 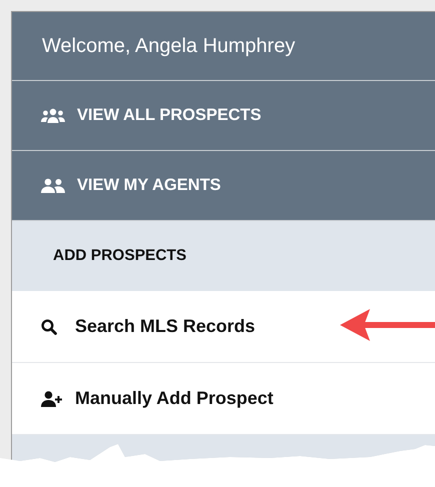 I want to click on add-user-icon, so click(x=52, y=398).